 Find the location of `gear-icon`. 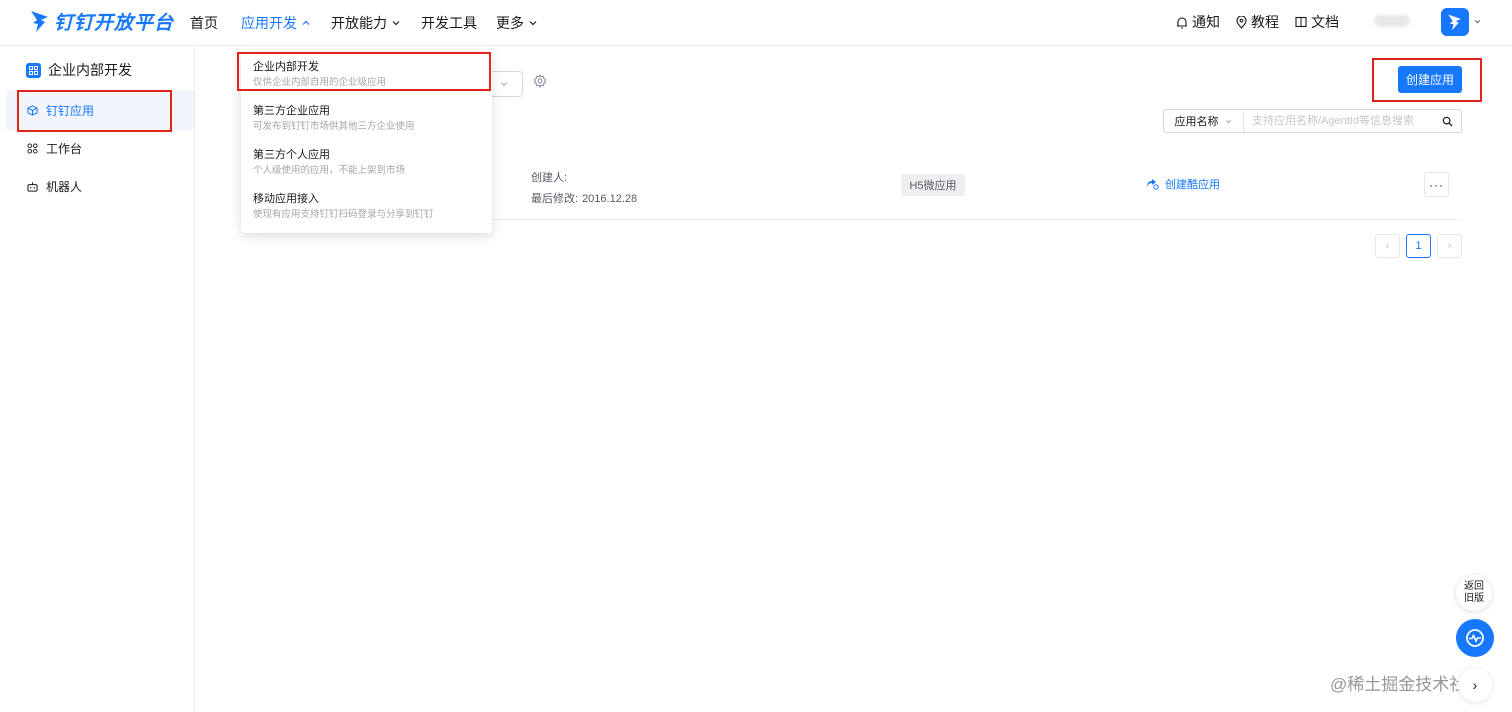

gear-icon is located at coordinates (540, 81).